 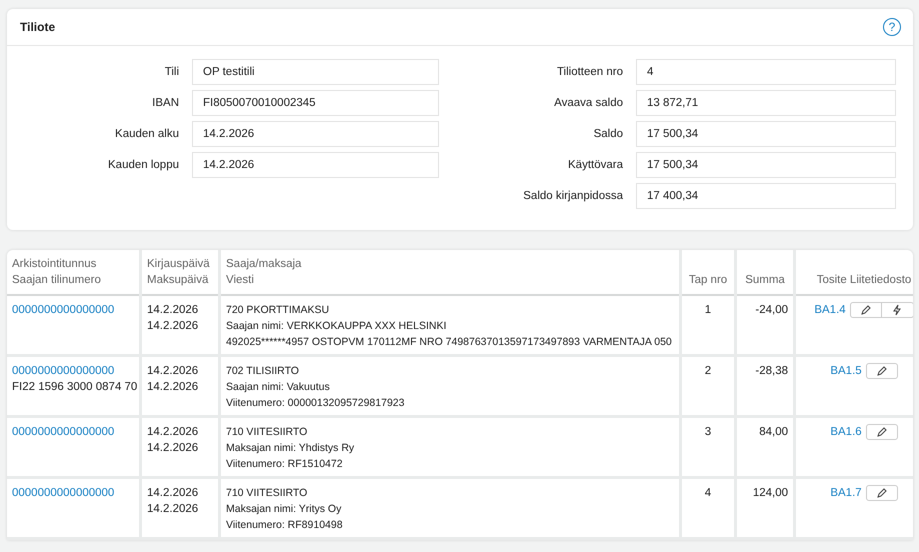 What do you see at coordinates (766, 103) in the screenshot?
I see `input-field: 13 872,71` at bounding box center [766, 103].